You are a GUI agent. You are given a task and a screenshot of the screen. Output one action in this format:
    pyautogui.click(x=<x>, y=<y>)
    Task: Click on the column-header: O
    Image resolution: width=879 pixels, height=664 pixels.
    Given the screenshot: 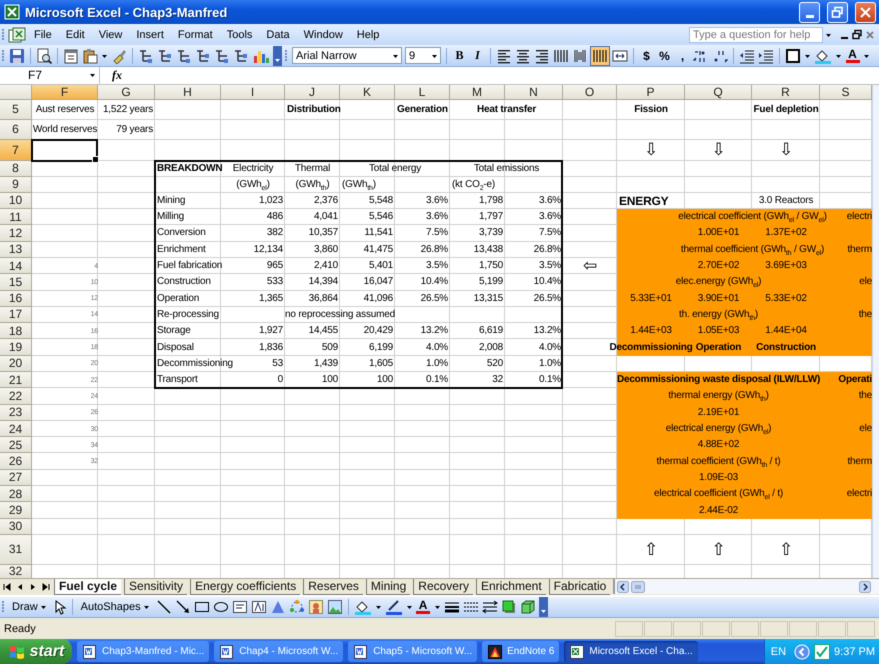 What is the action you would take?
    pyautogui.click(x=590, y=92)
    